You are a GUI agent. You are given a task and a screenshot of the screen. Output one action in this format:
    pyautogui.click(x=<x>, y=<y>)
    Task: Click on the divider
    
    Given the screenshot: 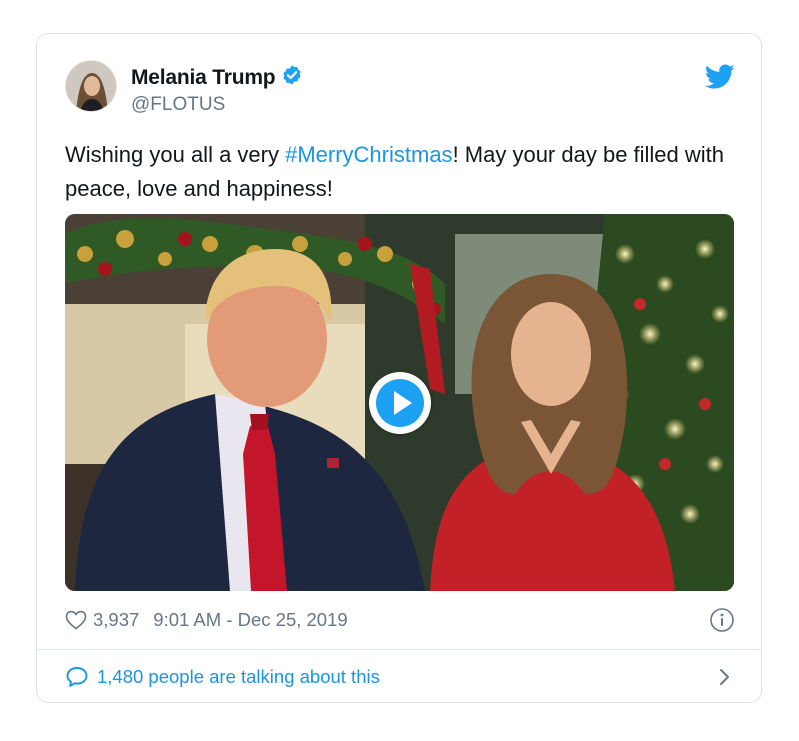 What is the action you would take?
    pyautogui.click(x=399, y=649)
    